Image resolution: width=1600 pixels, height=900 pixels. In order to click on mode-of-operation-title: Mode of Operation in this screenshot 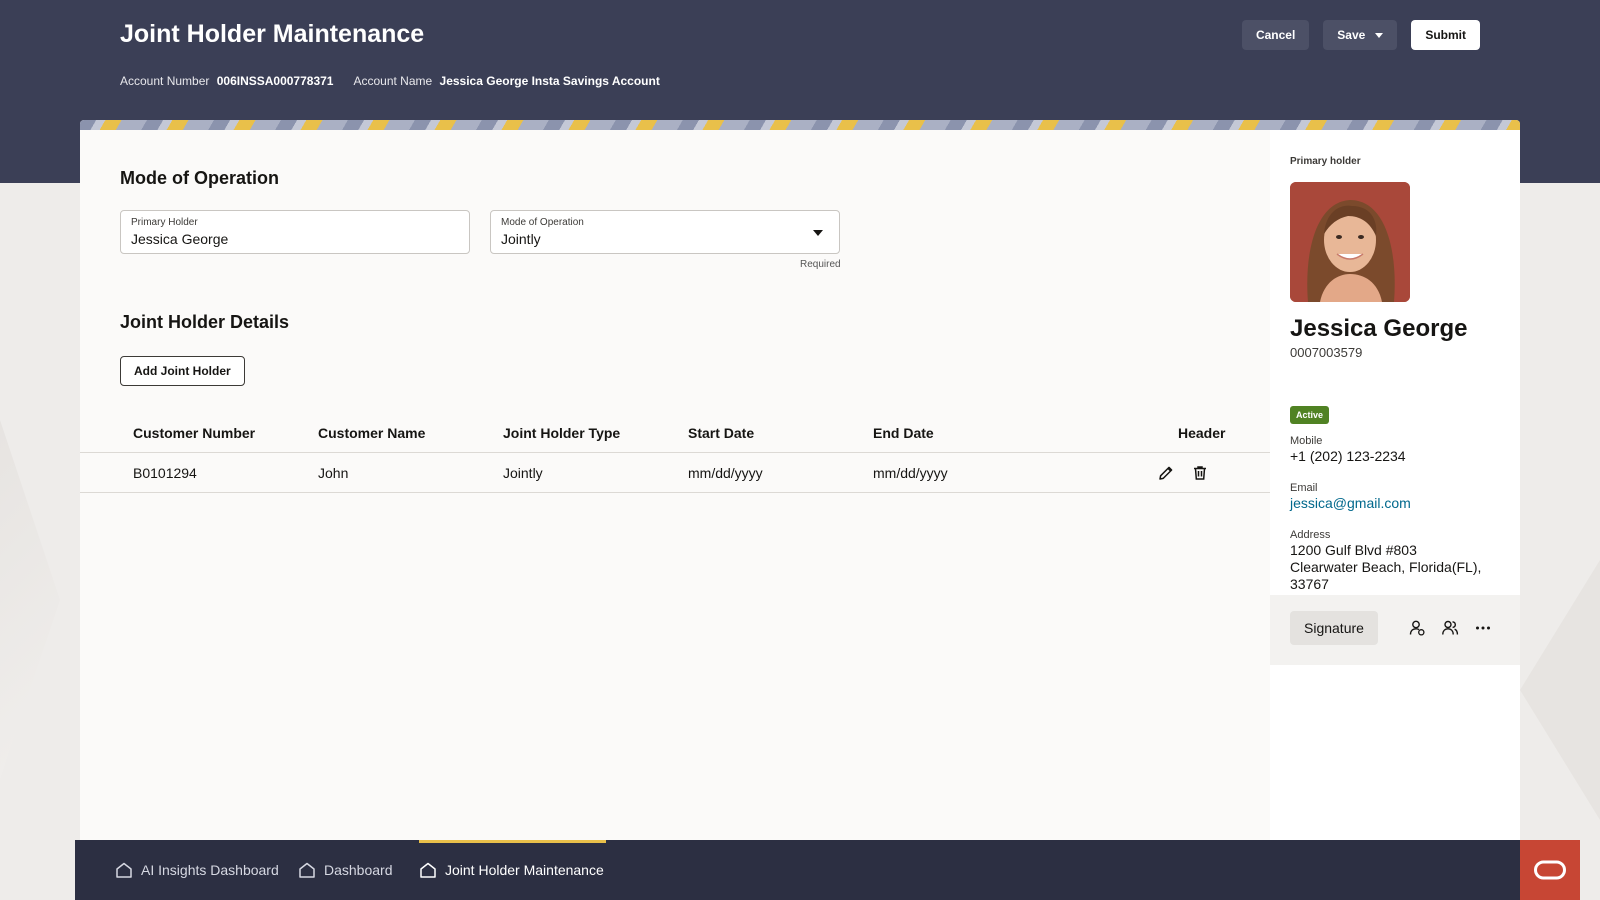, I will do `click(199, 178)`.